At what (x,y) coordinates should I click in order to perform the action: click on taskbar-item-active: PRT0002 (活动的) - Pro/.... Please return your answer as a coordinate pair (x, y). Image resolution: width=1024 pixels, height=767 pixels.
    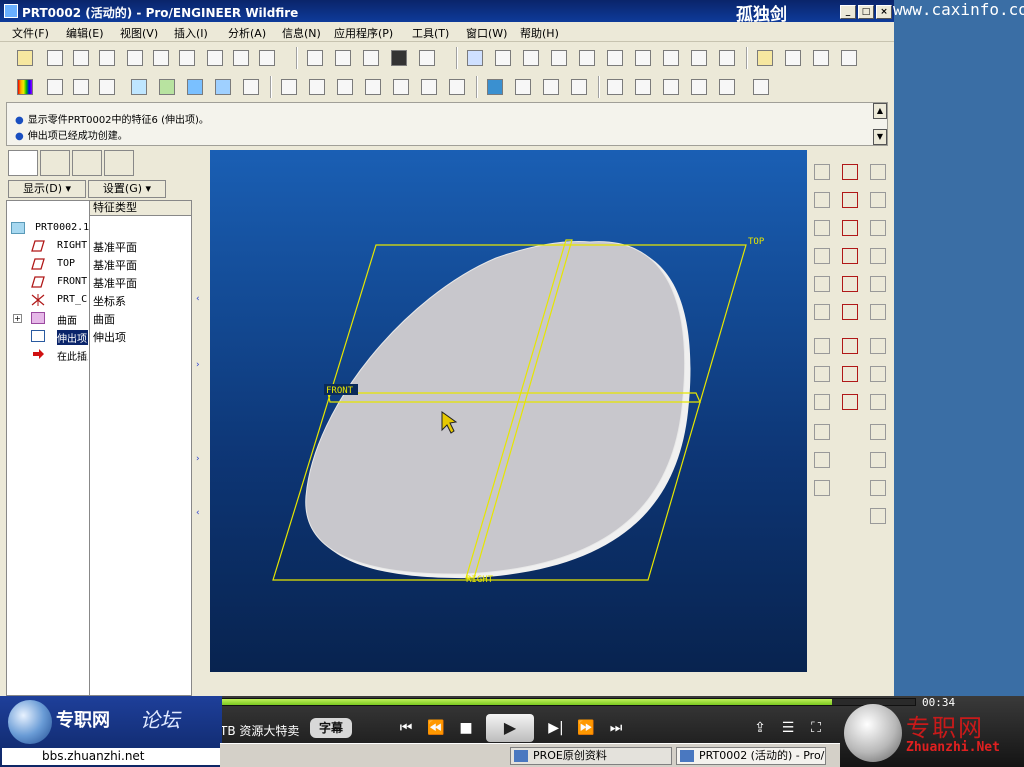
    Looking at the image, I should click on (751, 756).